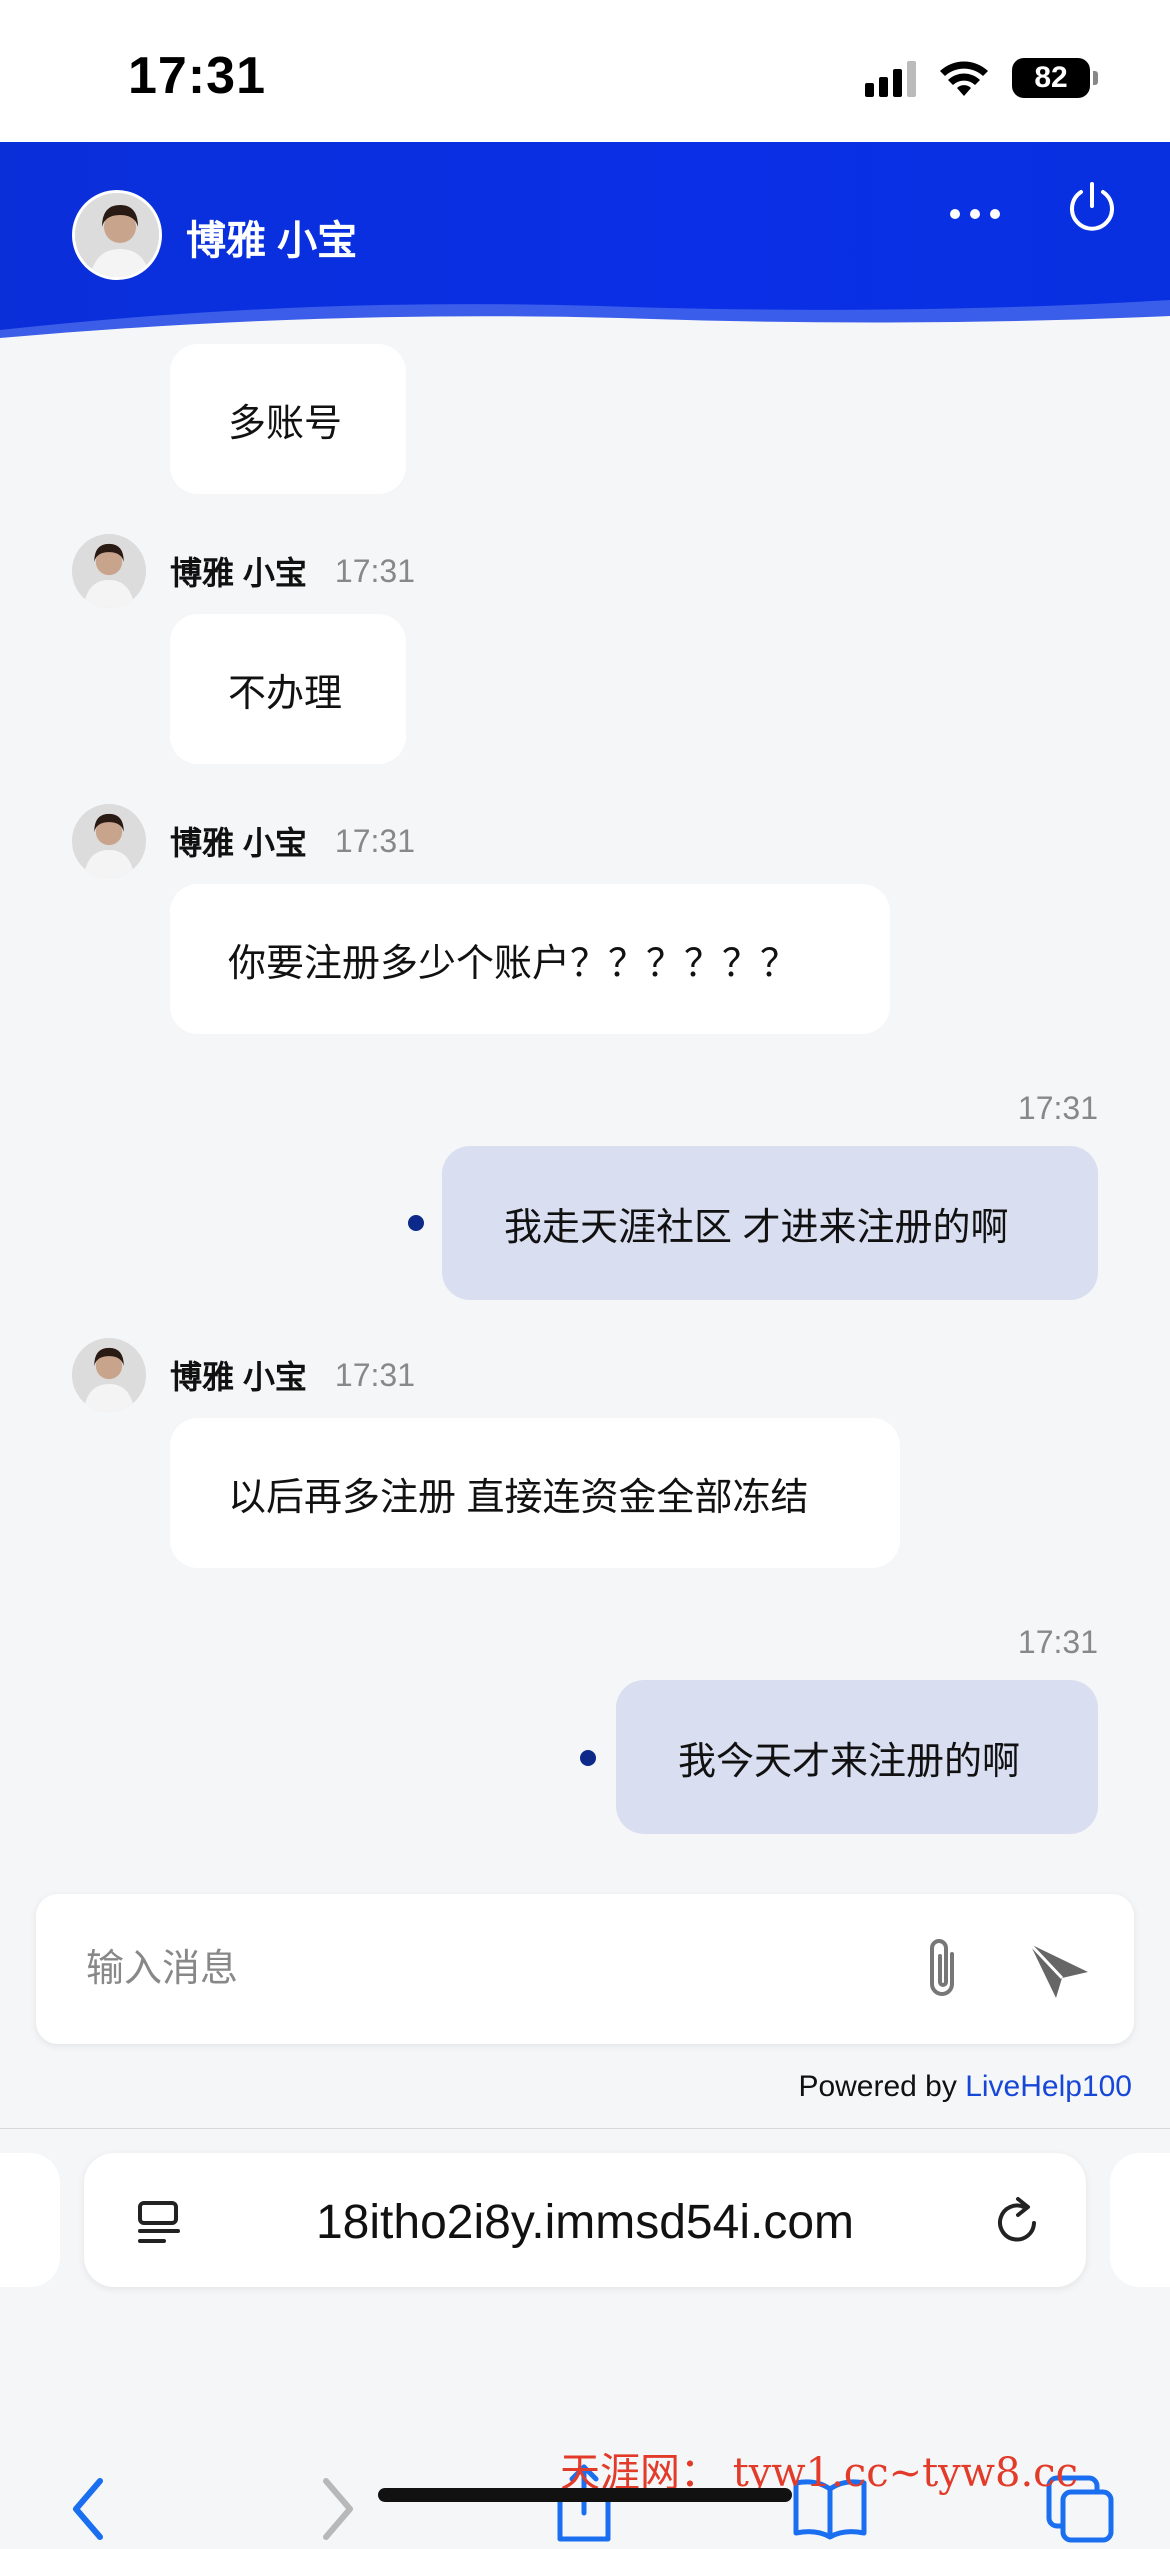  What do you see at coordinates (30, 2220) in the screenshot?
I see `previous-tab` at bounding box center [30, 2220].